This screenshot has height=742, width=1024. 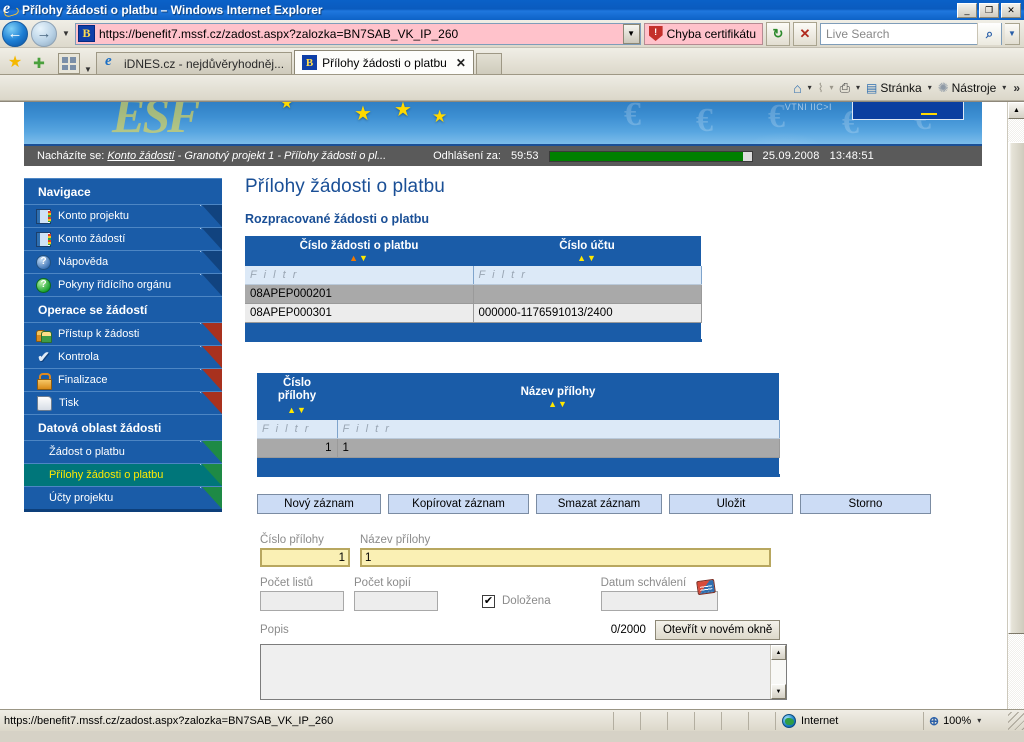 I want to click on sidebar-item-pristup-k-zadosti: Přístup k žádosti, so click(x=123, y=333).